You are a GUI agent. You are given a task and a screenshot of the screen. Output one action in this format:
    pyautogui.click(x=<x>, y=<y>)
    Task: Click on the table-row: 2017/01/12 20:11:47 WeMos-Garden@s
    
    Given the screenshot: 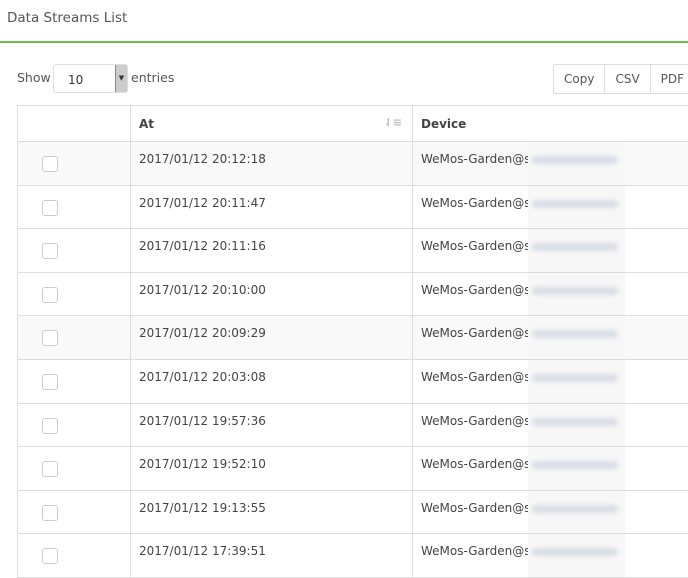 What is the action you would take?
    pyautogui.click(x=353, y=207)
    